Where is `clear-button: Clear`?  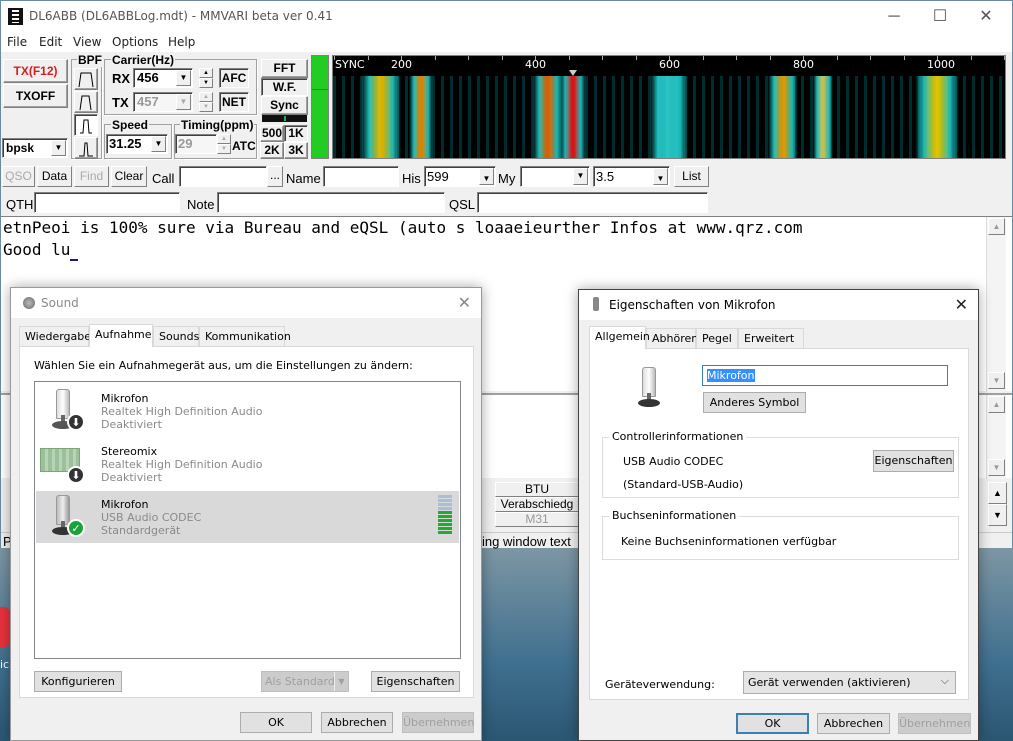 clear-button: Clear is located at coordinates (129, 176).